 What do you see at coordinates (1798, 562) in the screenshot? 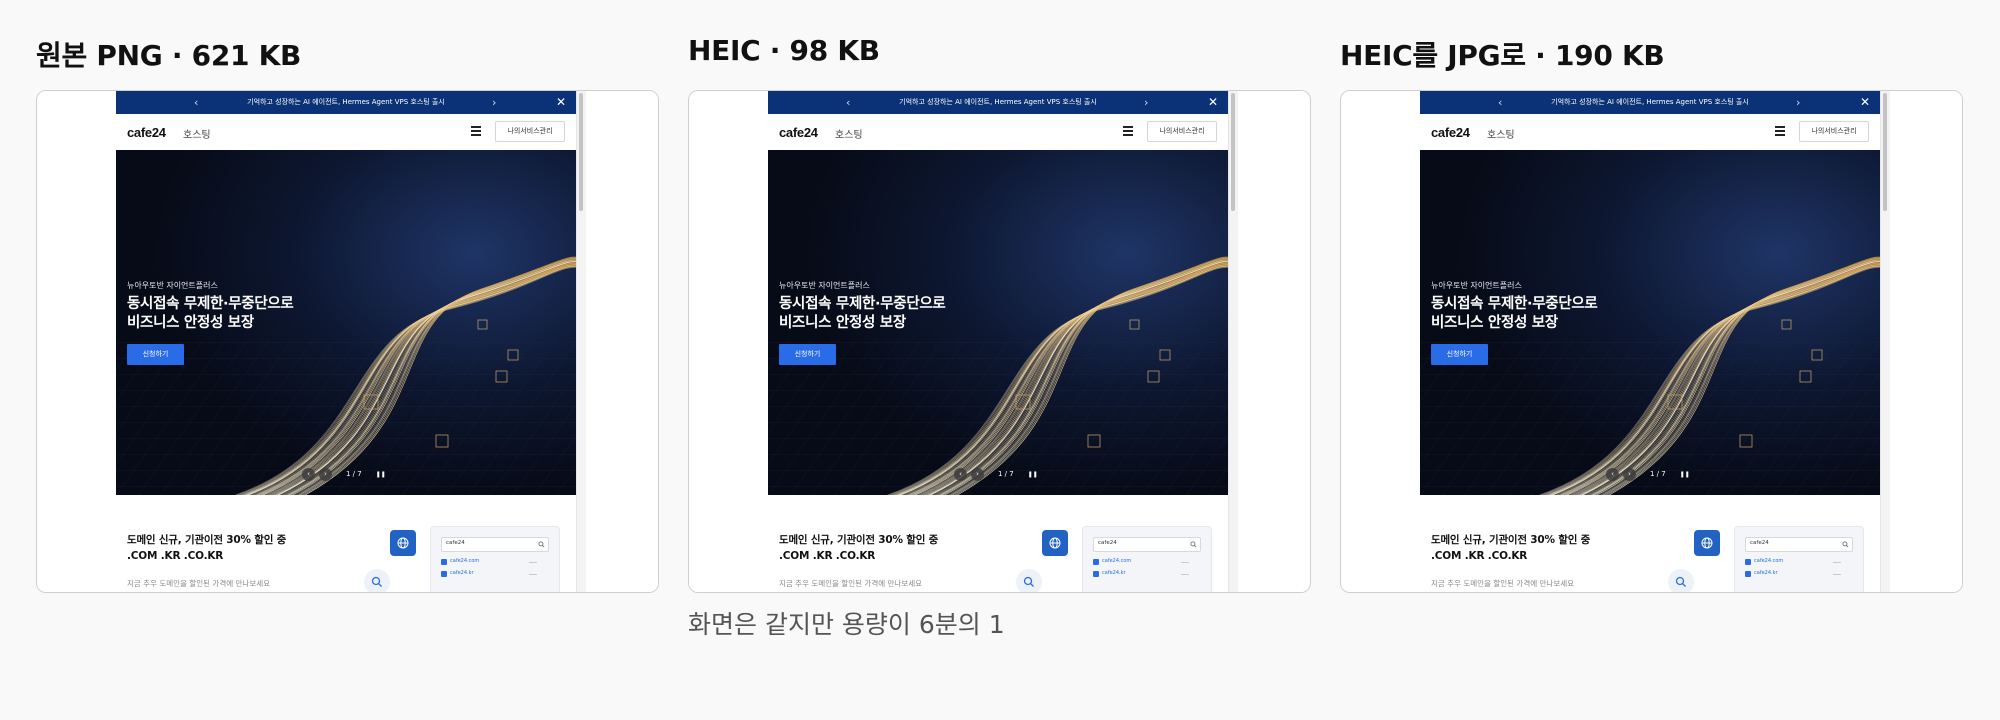
I see `mock-result-row: cafe24.com` at bounding box center [1798, 562].